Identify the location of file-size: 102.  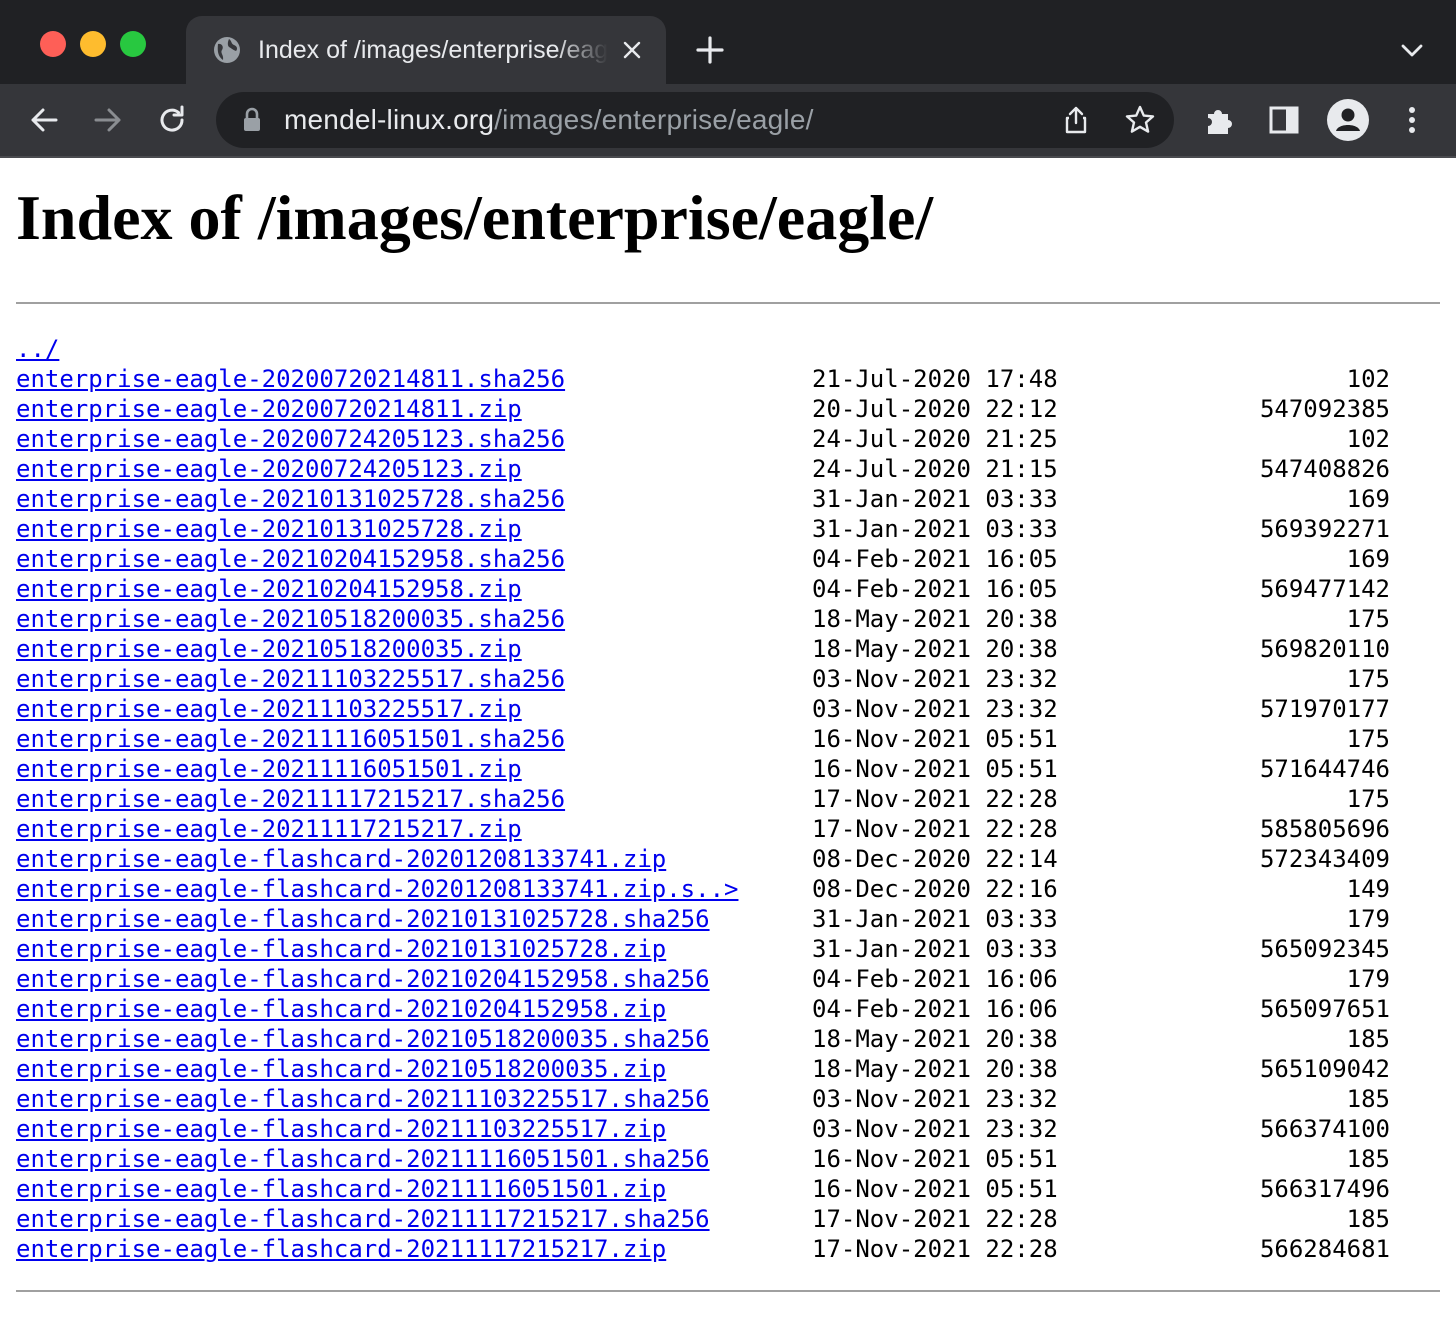
(1368, 439).